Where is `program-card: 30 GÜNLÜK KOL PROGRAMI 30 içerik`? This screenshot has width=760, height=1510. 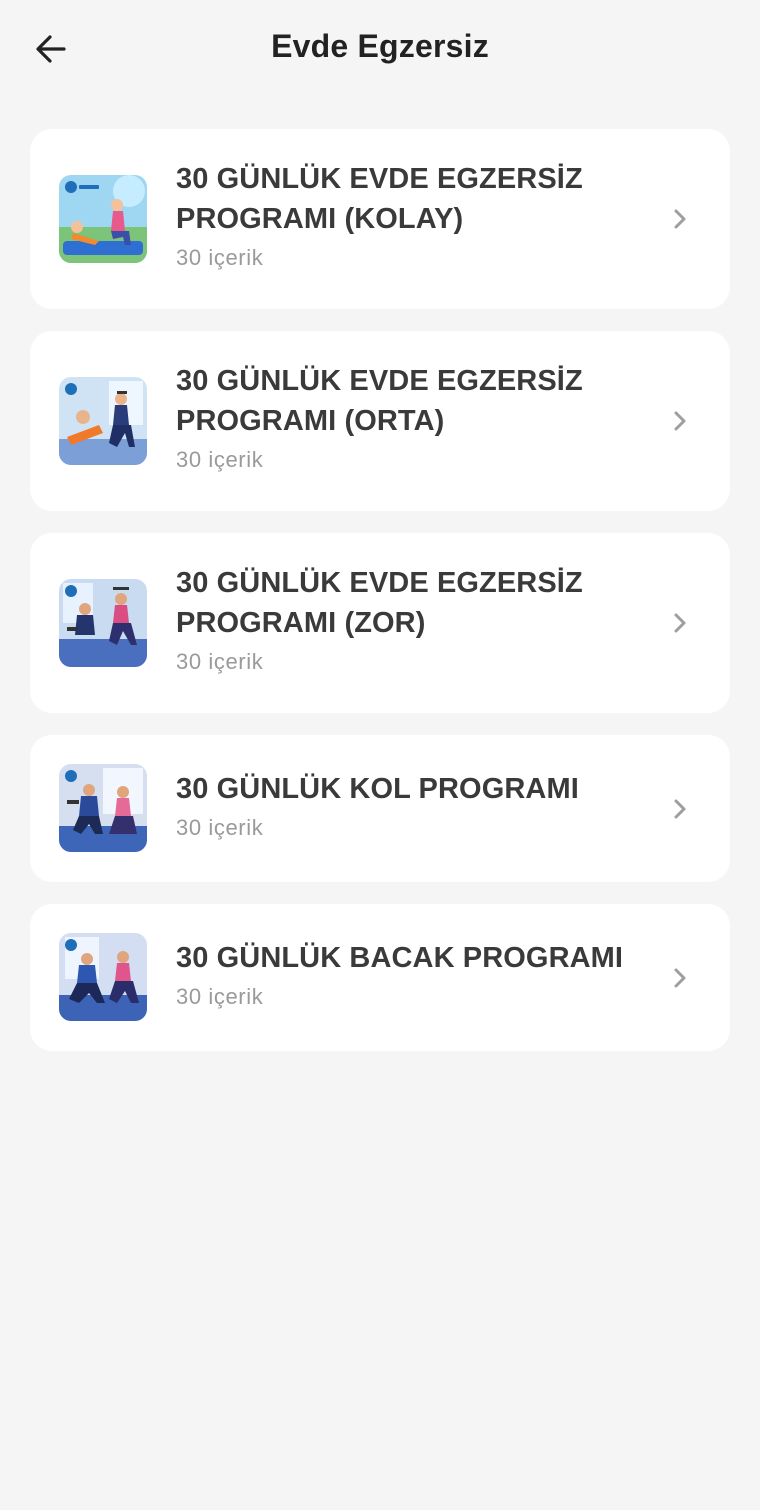
program-card: 30 GÜNLÜK KOL PROGRAMI 30 içerik is located at coordinates (380, 808).